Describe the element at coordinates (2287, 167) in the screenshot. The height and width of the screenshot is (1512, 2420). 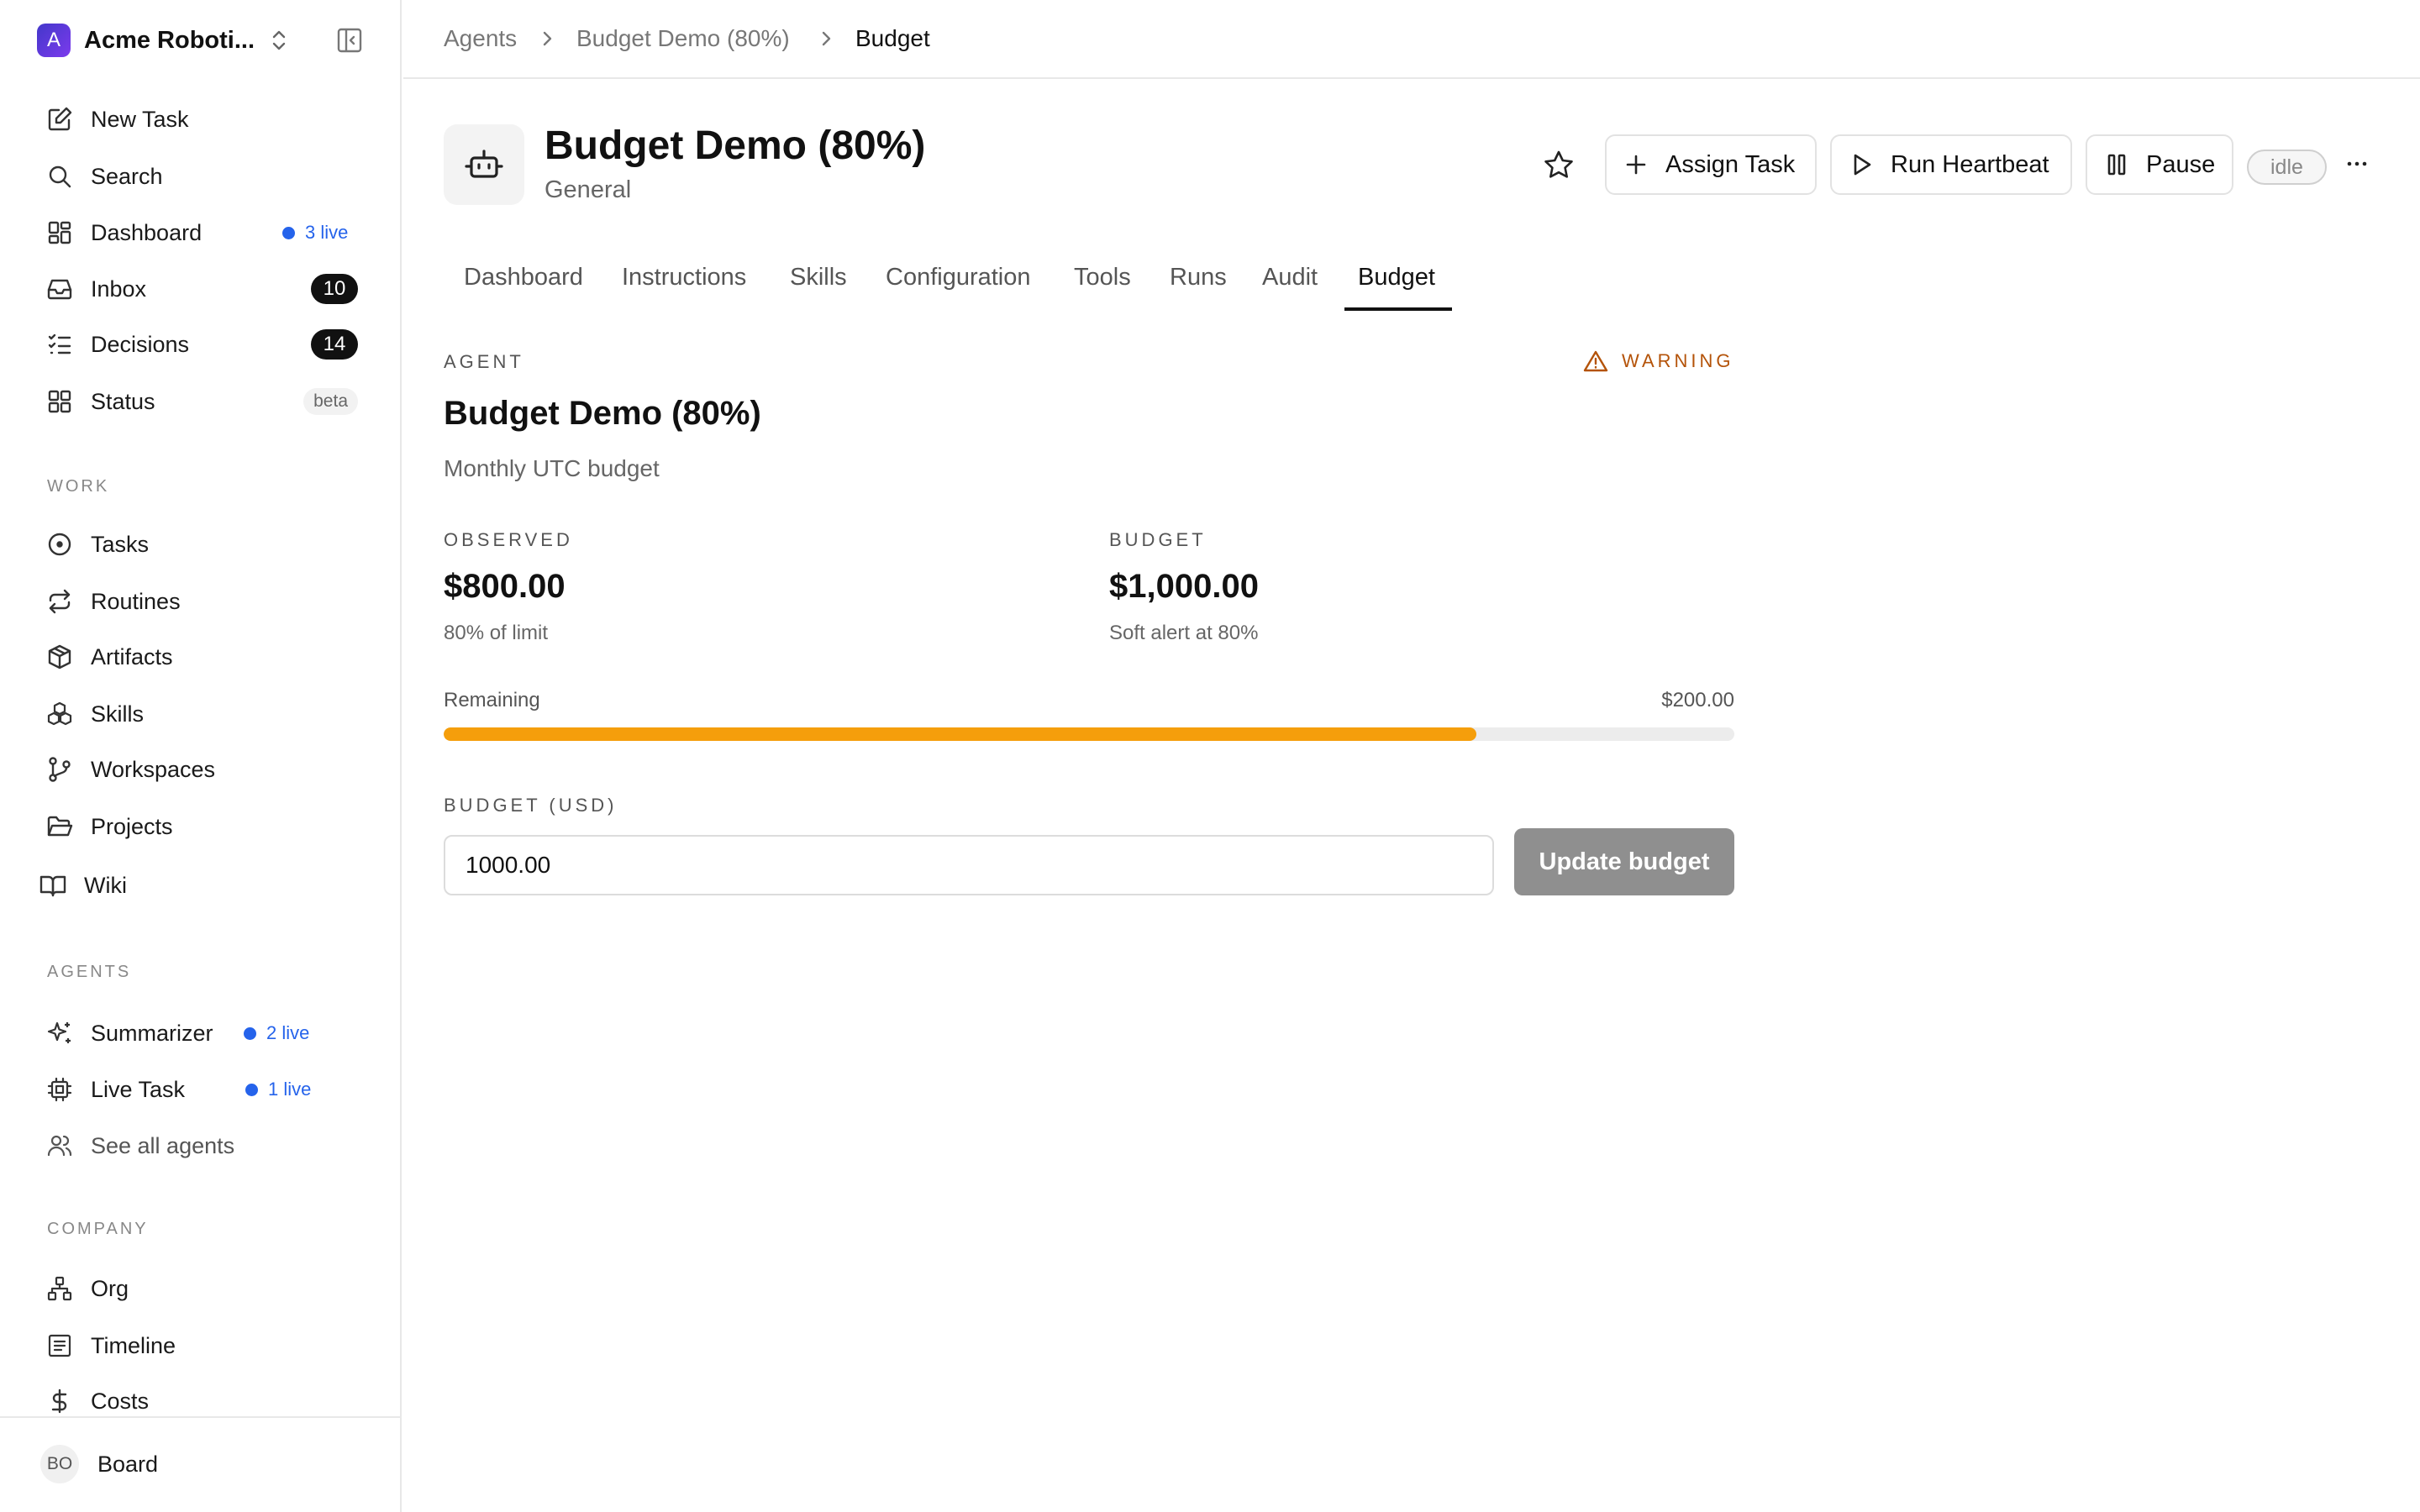
I see `status-badge: idle` at that location.